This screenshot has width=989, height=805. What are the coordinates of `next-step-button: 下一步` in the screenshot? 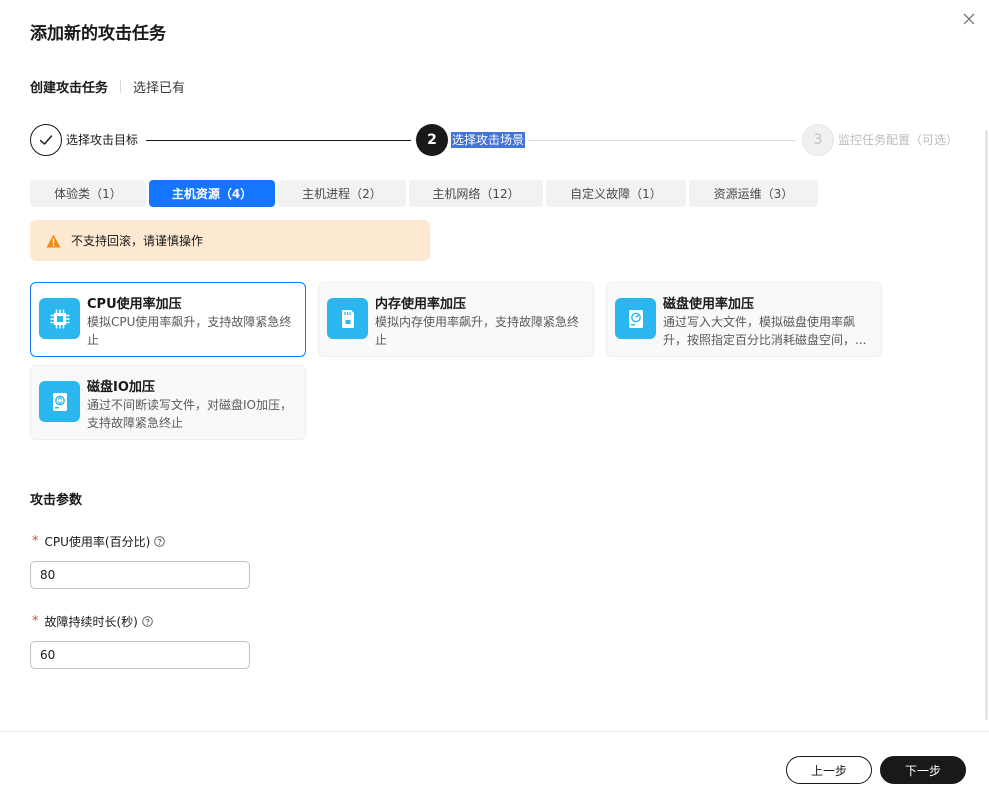 It's located at (923, 770).